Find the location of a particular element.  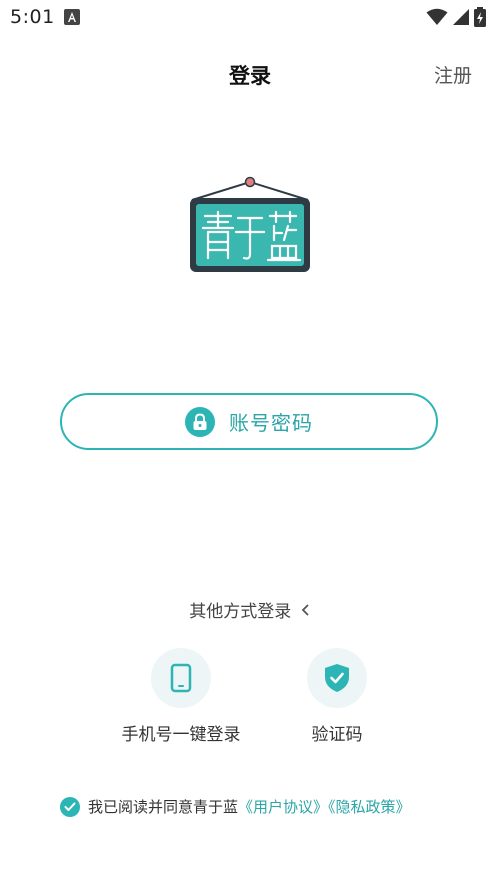

phone-icon is located at coordinates (181, 678).